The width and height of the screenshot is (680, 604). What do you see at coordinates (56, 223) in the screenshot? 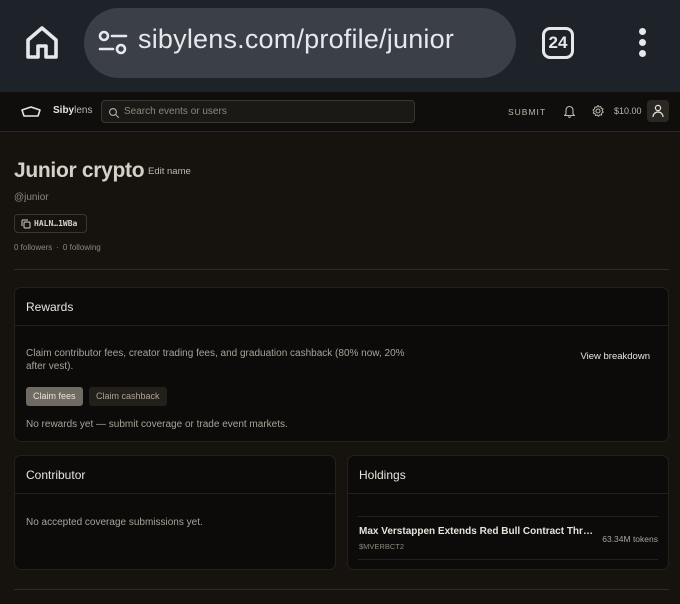
I see `wallet-address: HALN…1WBa` at bounding box center [56, 223].